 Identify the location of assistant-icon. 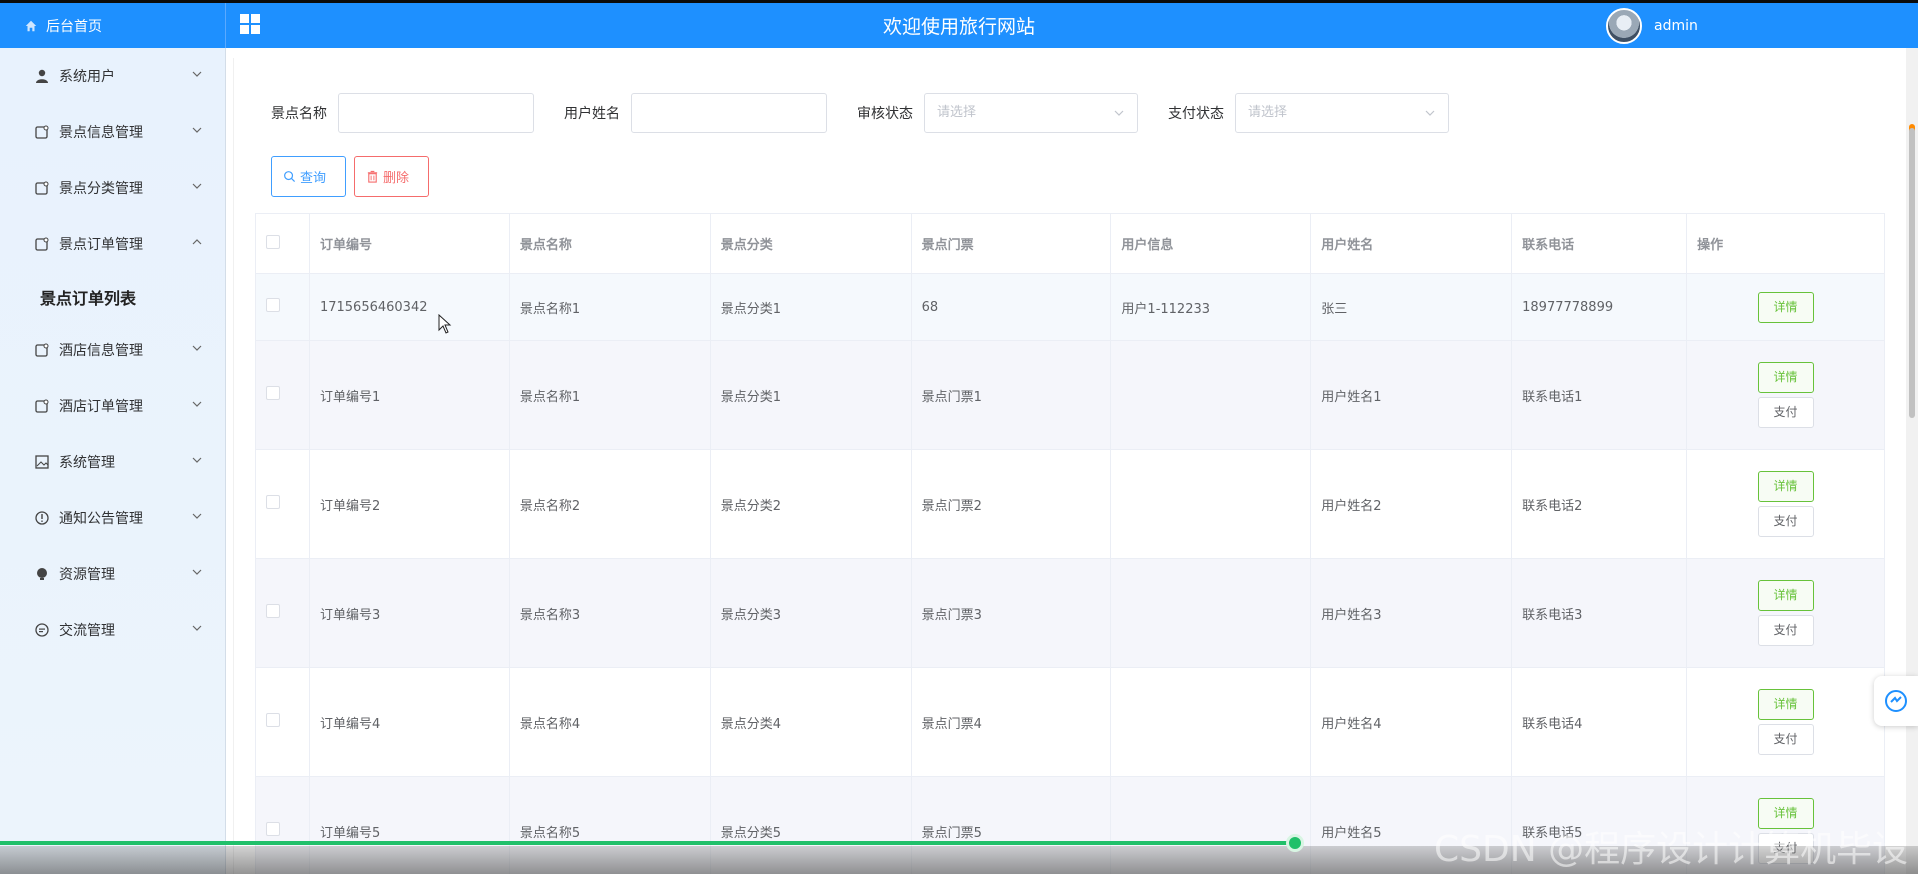
(1896, 701).